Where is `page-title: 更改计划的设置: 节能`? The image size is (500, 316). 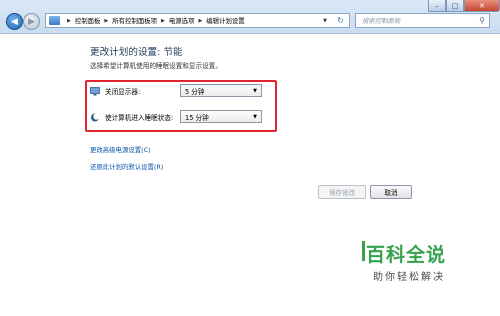
page-title: 更改计划的设置: 节能 is located at coordinates (136, 52).